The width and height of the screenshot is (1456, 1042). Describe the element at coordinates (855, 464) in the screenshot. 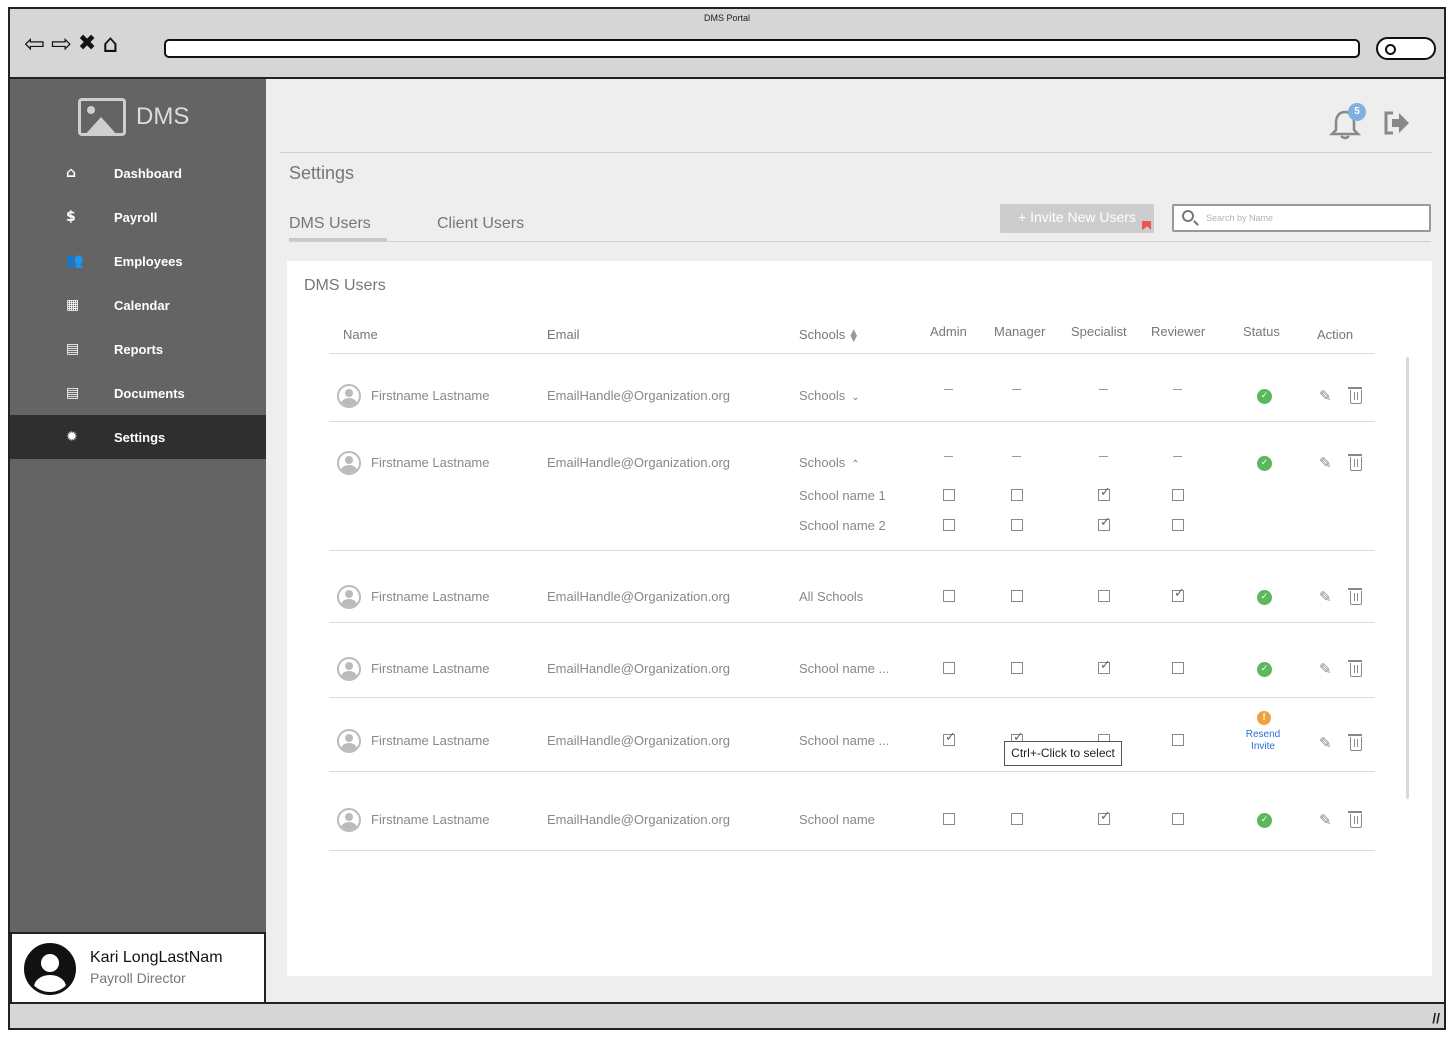

I see `chevron-up-icon: ⌃` at that location.